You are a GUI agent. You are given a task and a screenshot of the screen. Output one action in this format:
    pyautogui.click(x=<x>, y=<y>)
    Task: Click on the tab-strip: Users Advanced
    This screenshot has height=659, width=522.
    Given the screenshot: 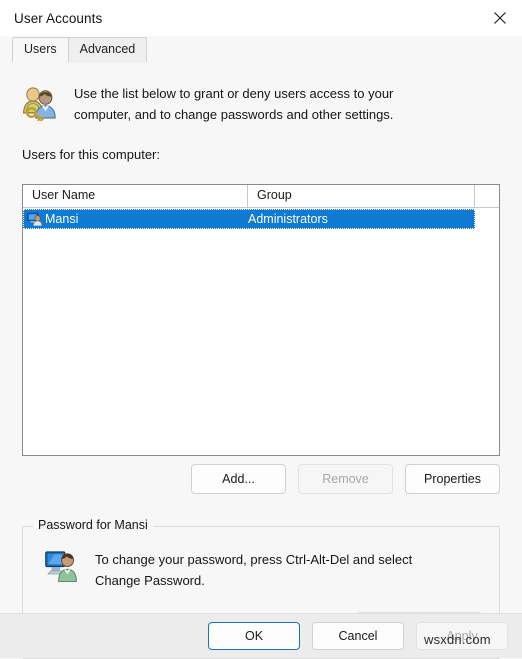 What is the action you would take?
    pyautogui.click(x=261, y=49)
    